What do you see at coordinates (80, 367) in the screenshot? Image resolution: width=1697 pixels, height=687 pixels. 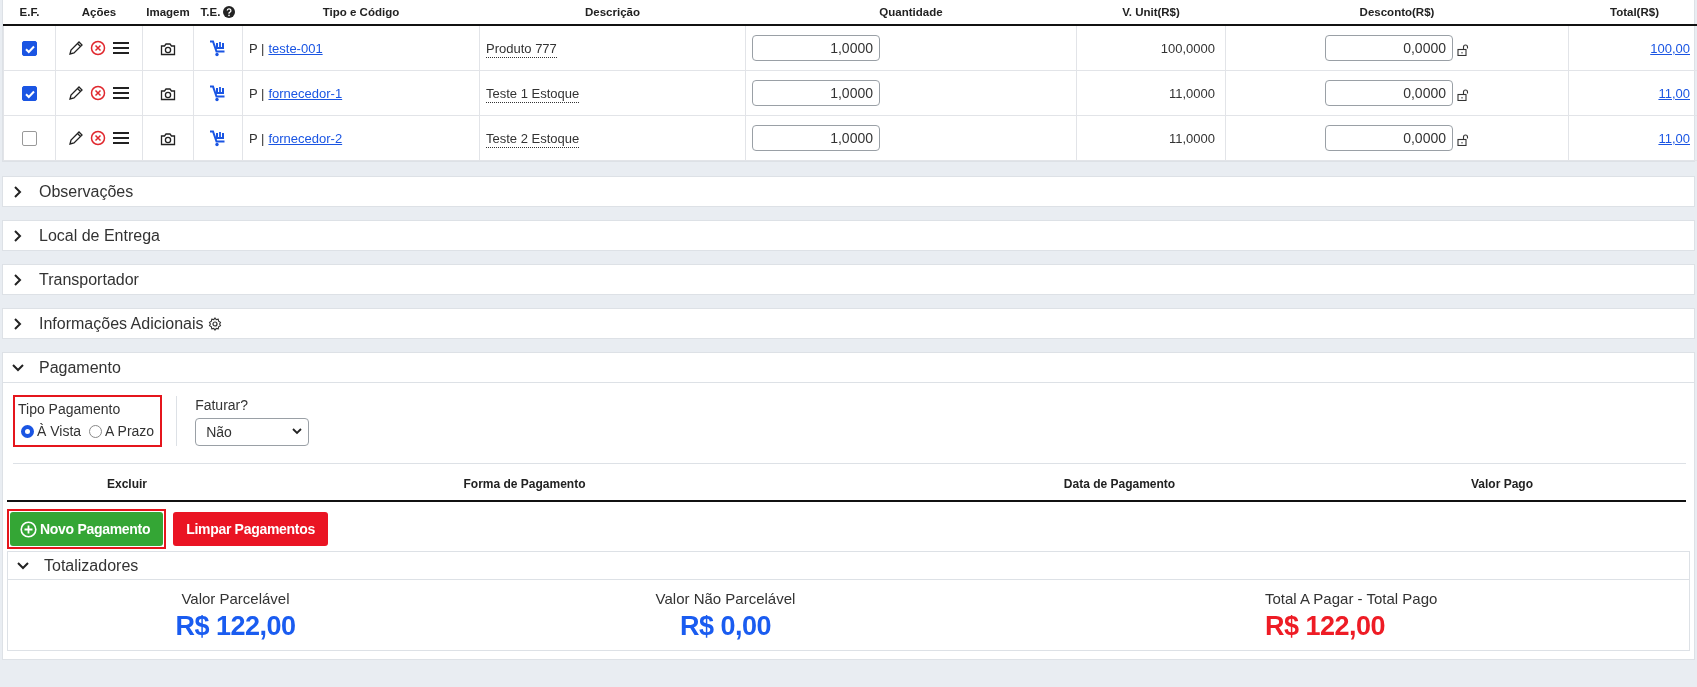 I see `section-title: Pagamento` at bounding box center [80, 367].